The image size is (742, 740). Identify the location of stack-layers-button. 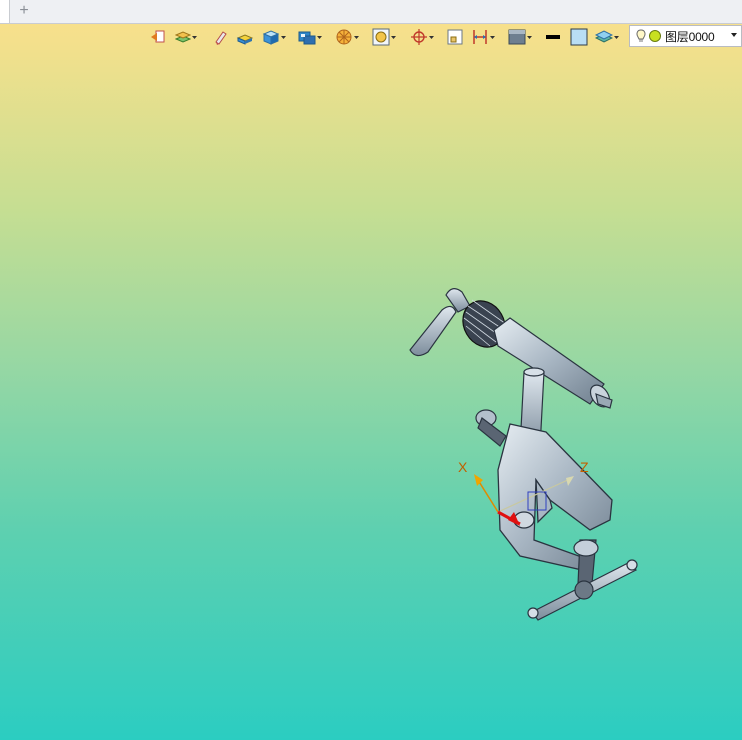
(607, 37).